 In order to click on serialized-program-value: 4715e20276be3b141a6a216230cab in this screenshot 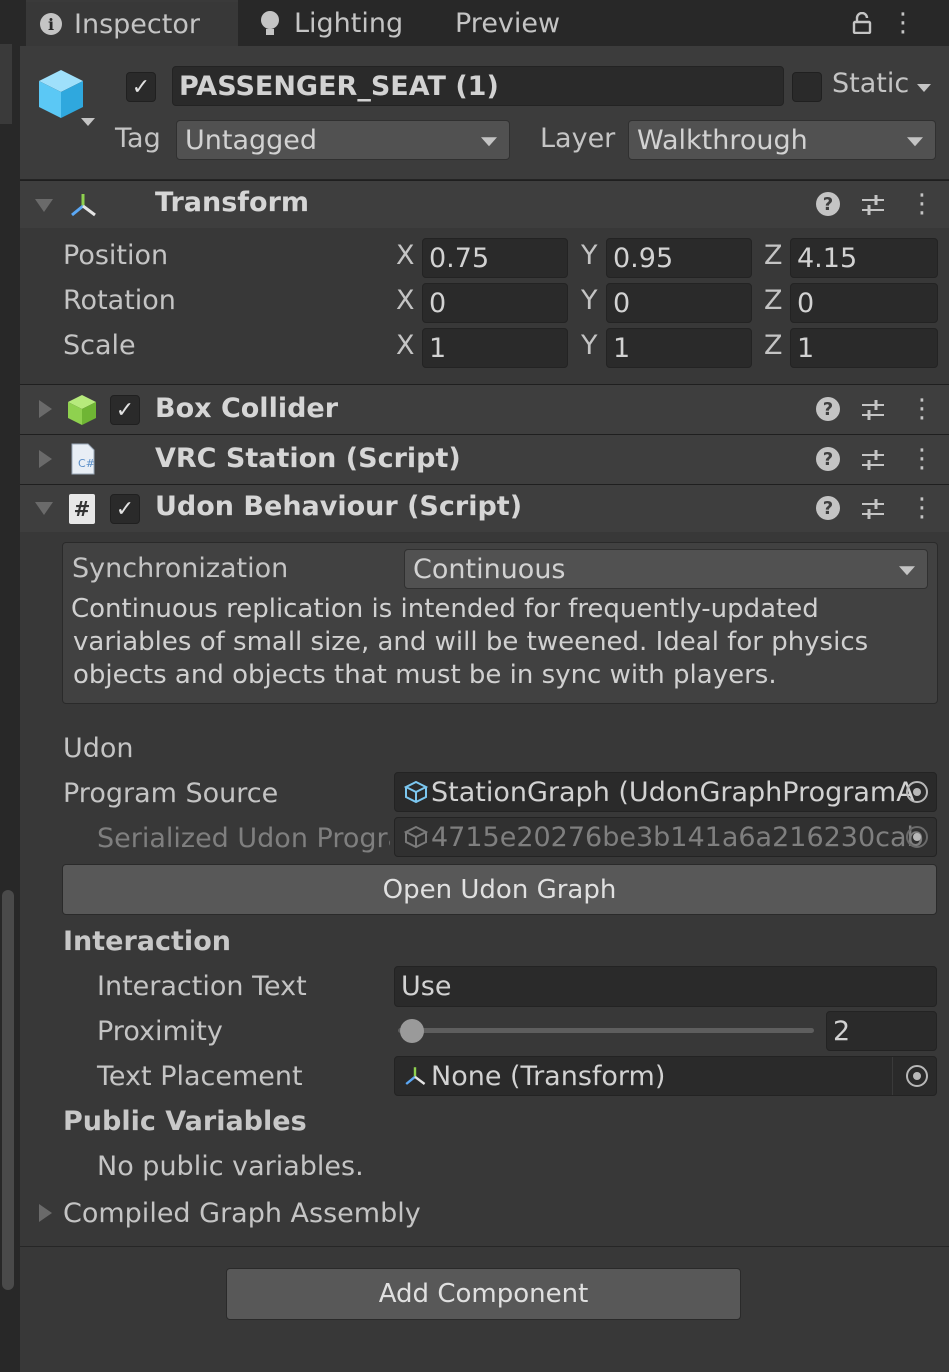, I will do `click(677, 837)`.